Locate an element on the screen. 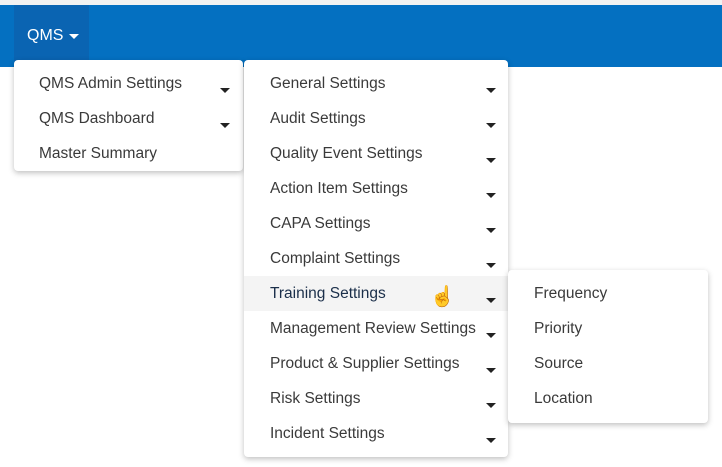 The width and height of the screenshot is (722, 467). menu-item-label: Product & Supplier Settings is located at coordinates (365, 363).